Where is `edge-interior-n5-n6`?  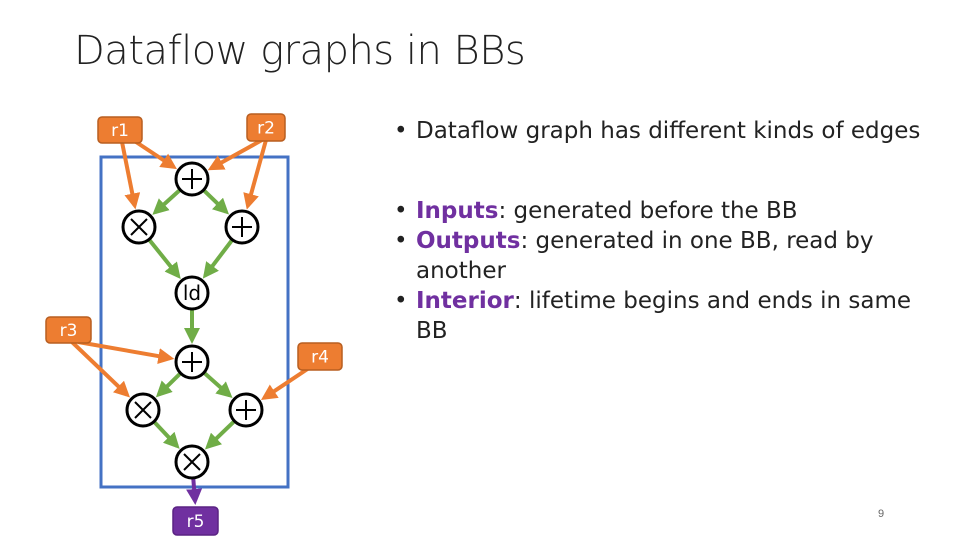
edge-interior-n5-n6 is located at coordinates (168, 384).